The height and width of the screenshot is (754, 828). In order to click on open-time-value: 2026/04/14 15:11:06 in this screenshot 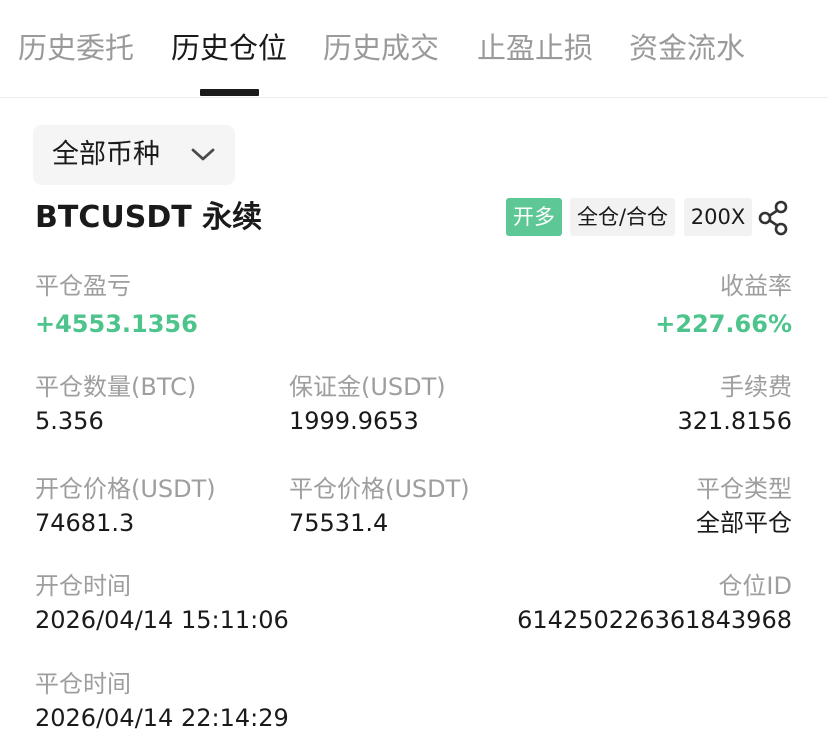, I will do `click(162, 620)`.